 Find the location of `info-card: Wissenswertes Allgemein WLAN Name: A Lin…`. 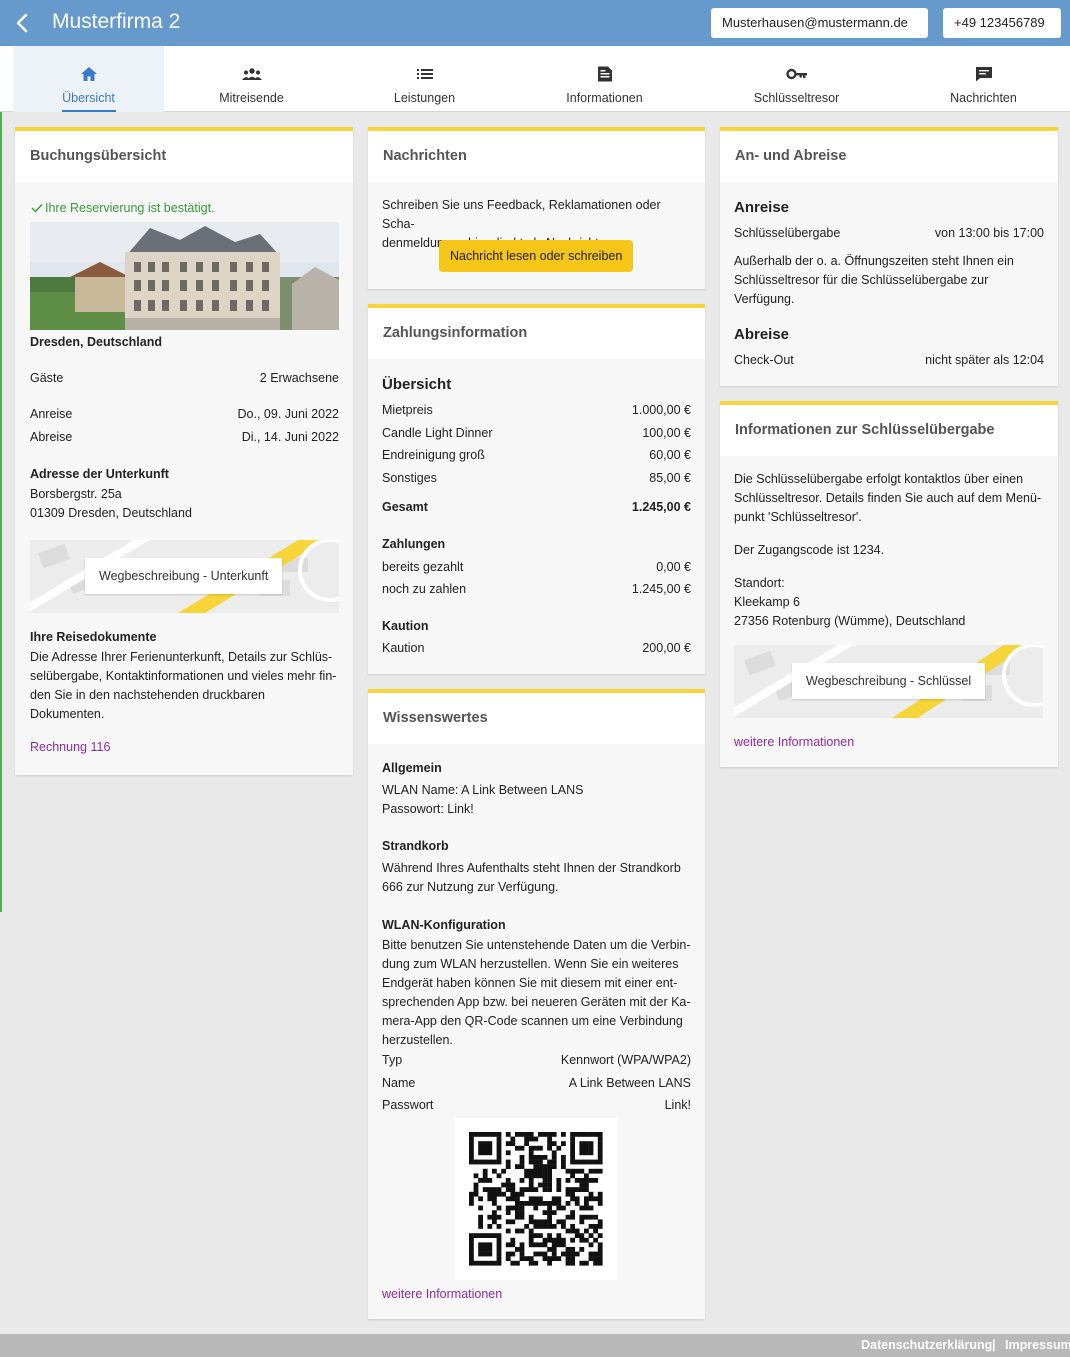

info-card: Wissenswertes Allgemein WLAN Name: A Lin… is located at coordinates (536, 1004).